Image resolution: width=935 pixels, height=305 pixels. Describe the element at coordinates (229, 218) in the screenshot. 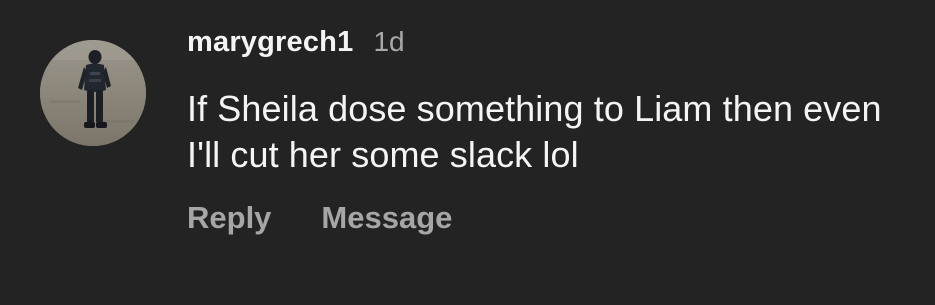

I see `reply-button: Reply` at that location.